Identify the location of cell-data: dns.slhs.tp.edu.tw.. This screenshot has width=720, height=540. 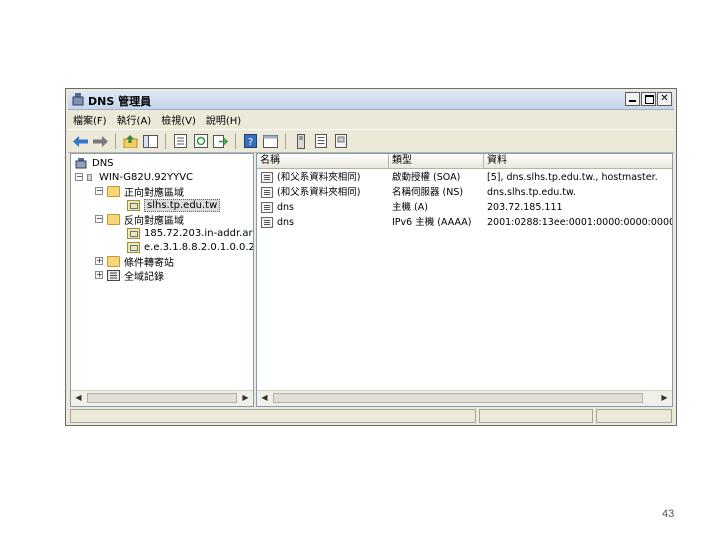
(531, 192).